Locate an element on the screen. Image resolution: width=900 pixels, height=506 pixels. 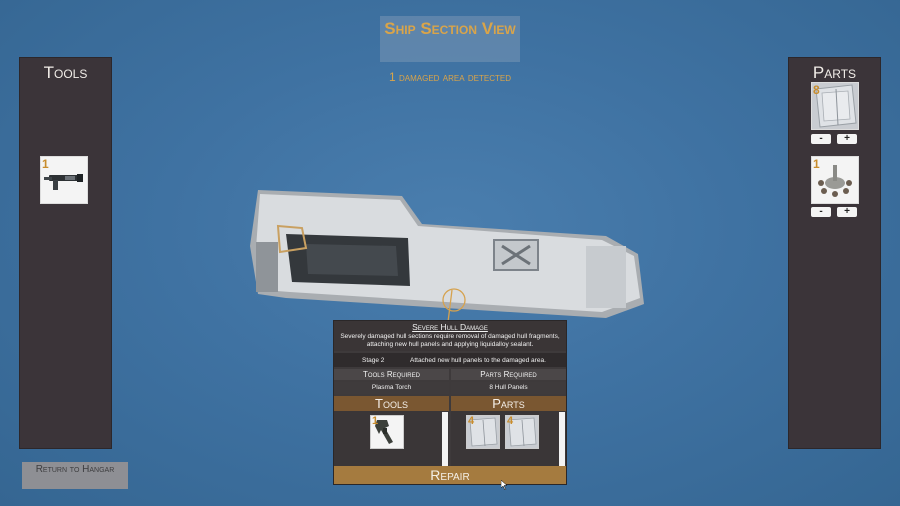
tools-scrollbar is located at coordinates (445, 440).